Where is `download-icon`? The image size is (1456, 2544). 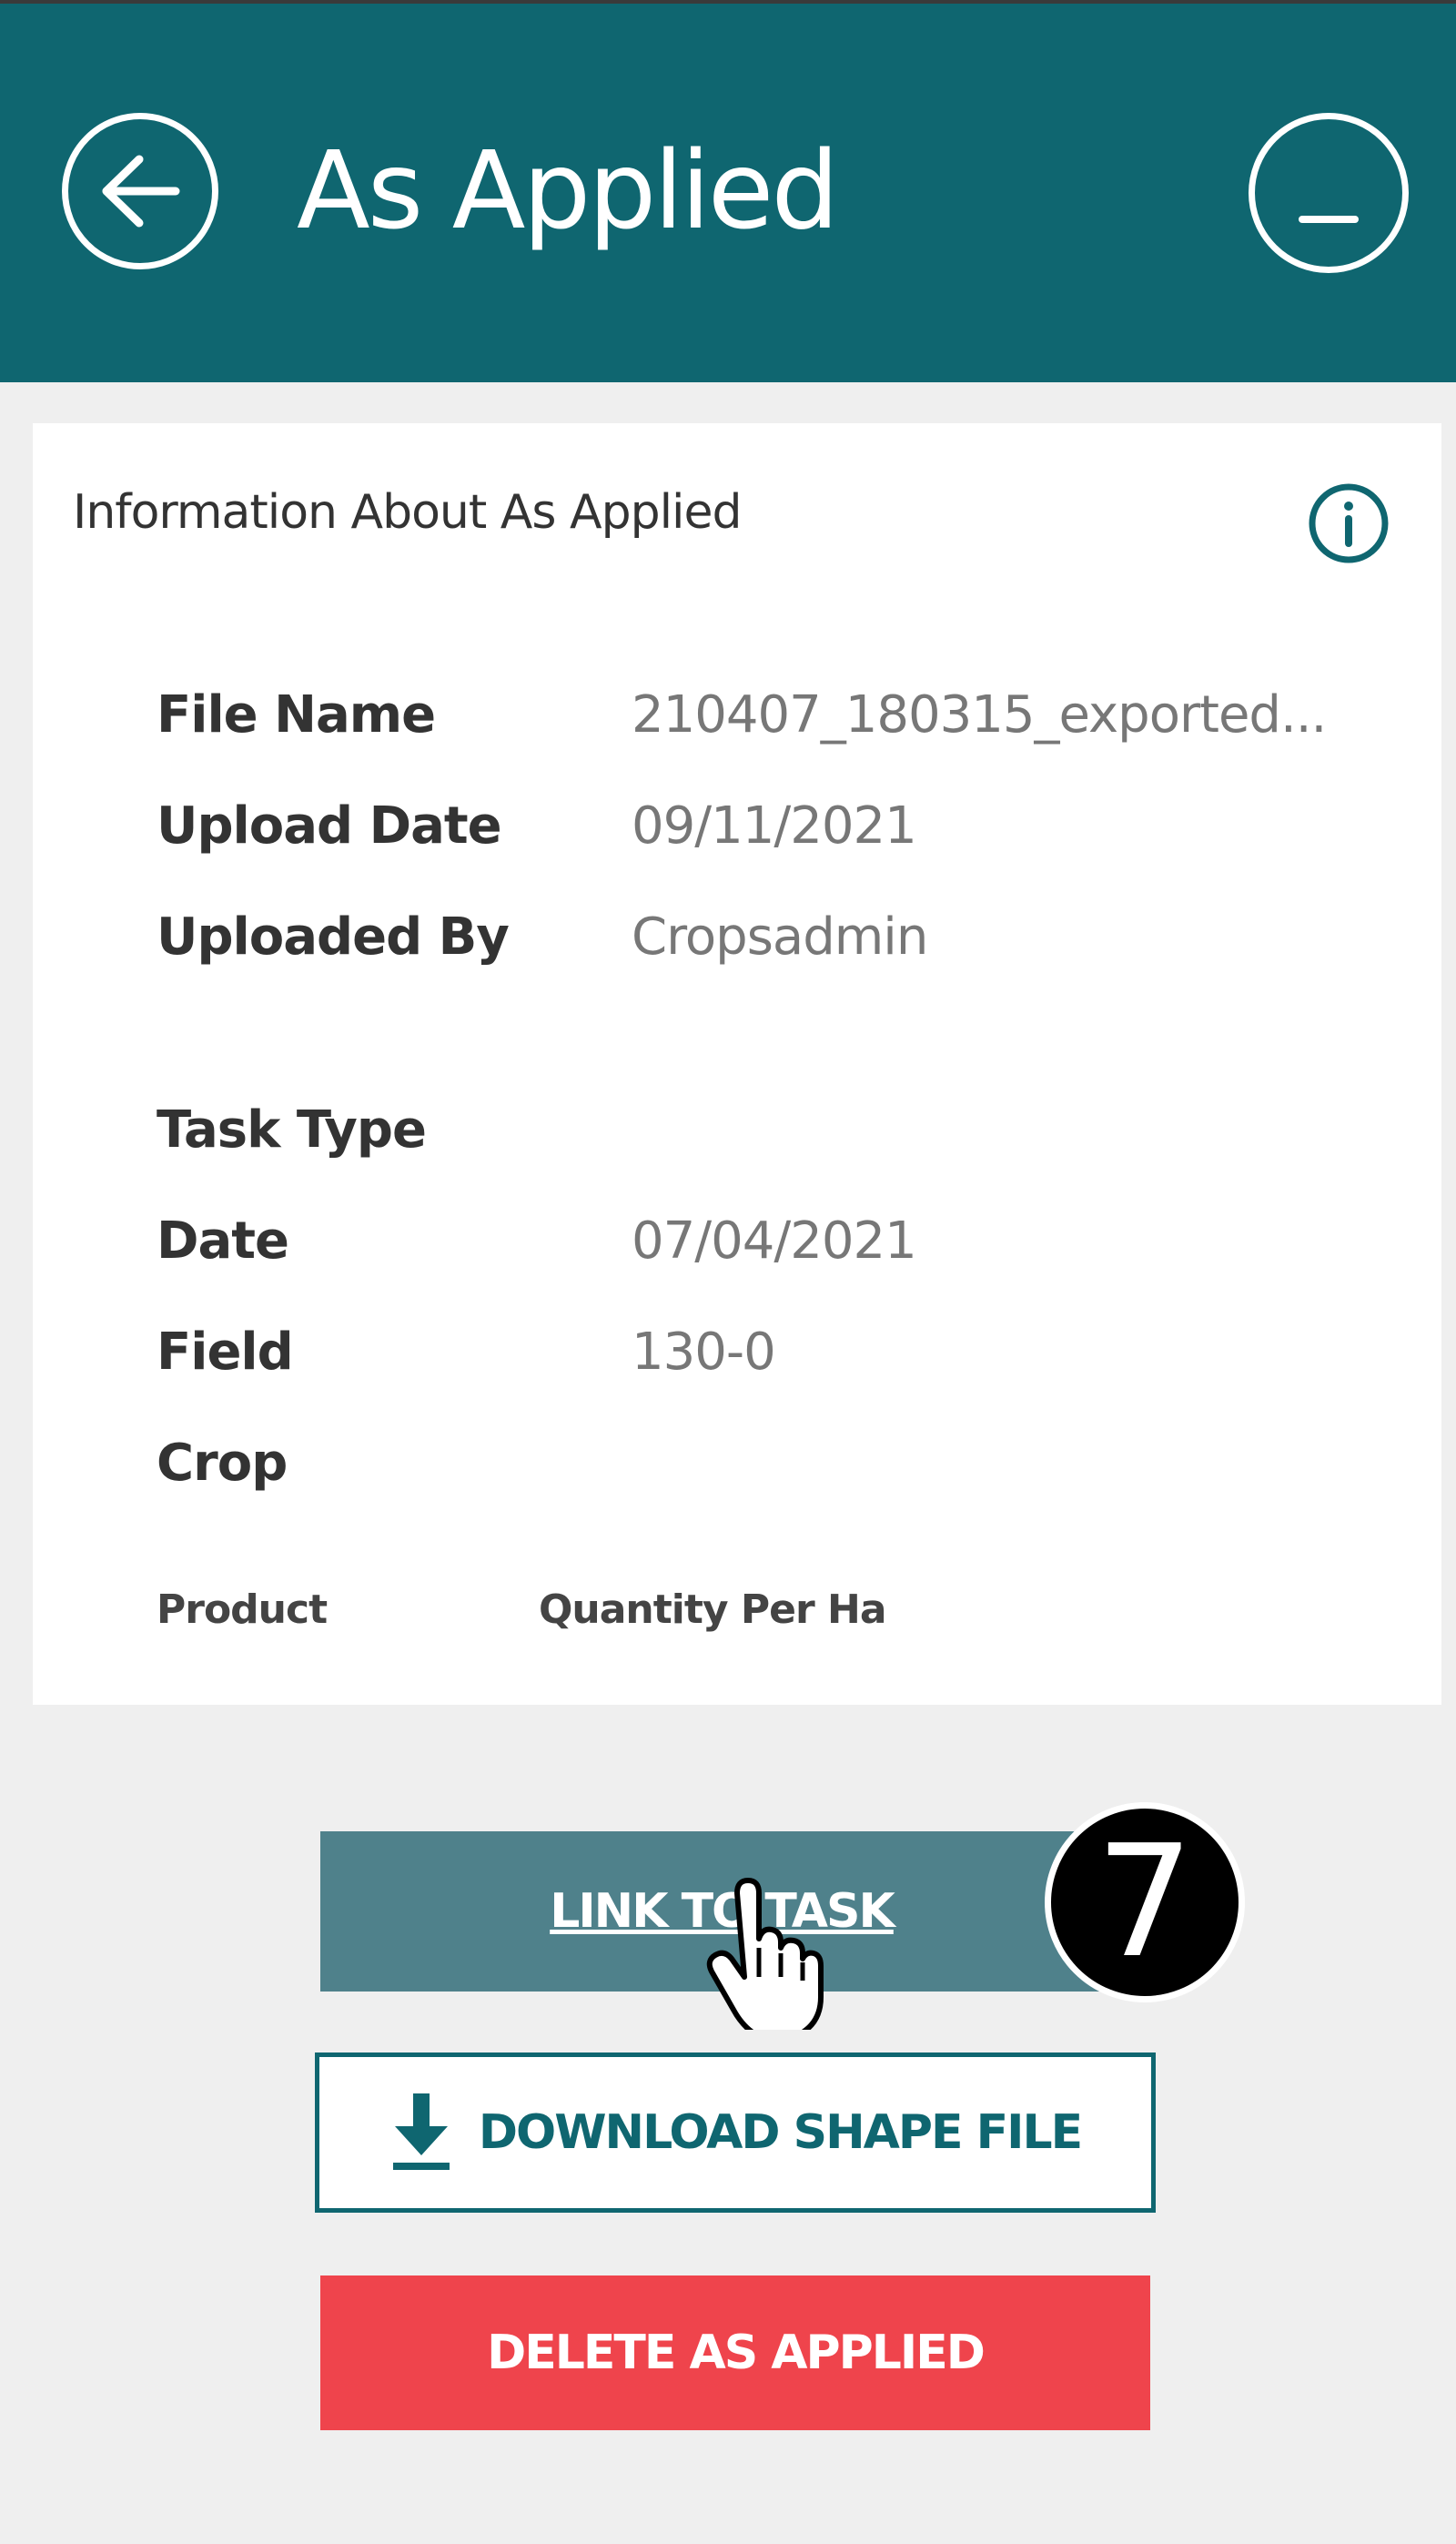
download-icon is located at coordinates (421, 2131).